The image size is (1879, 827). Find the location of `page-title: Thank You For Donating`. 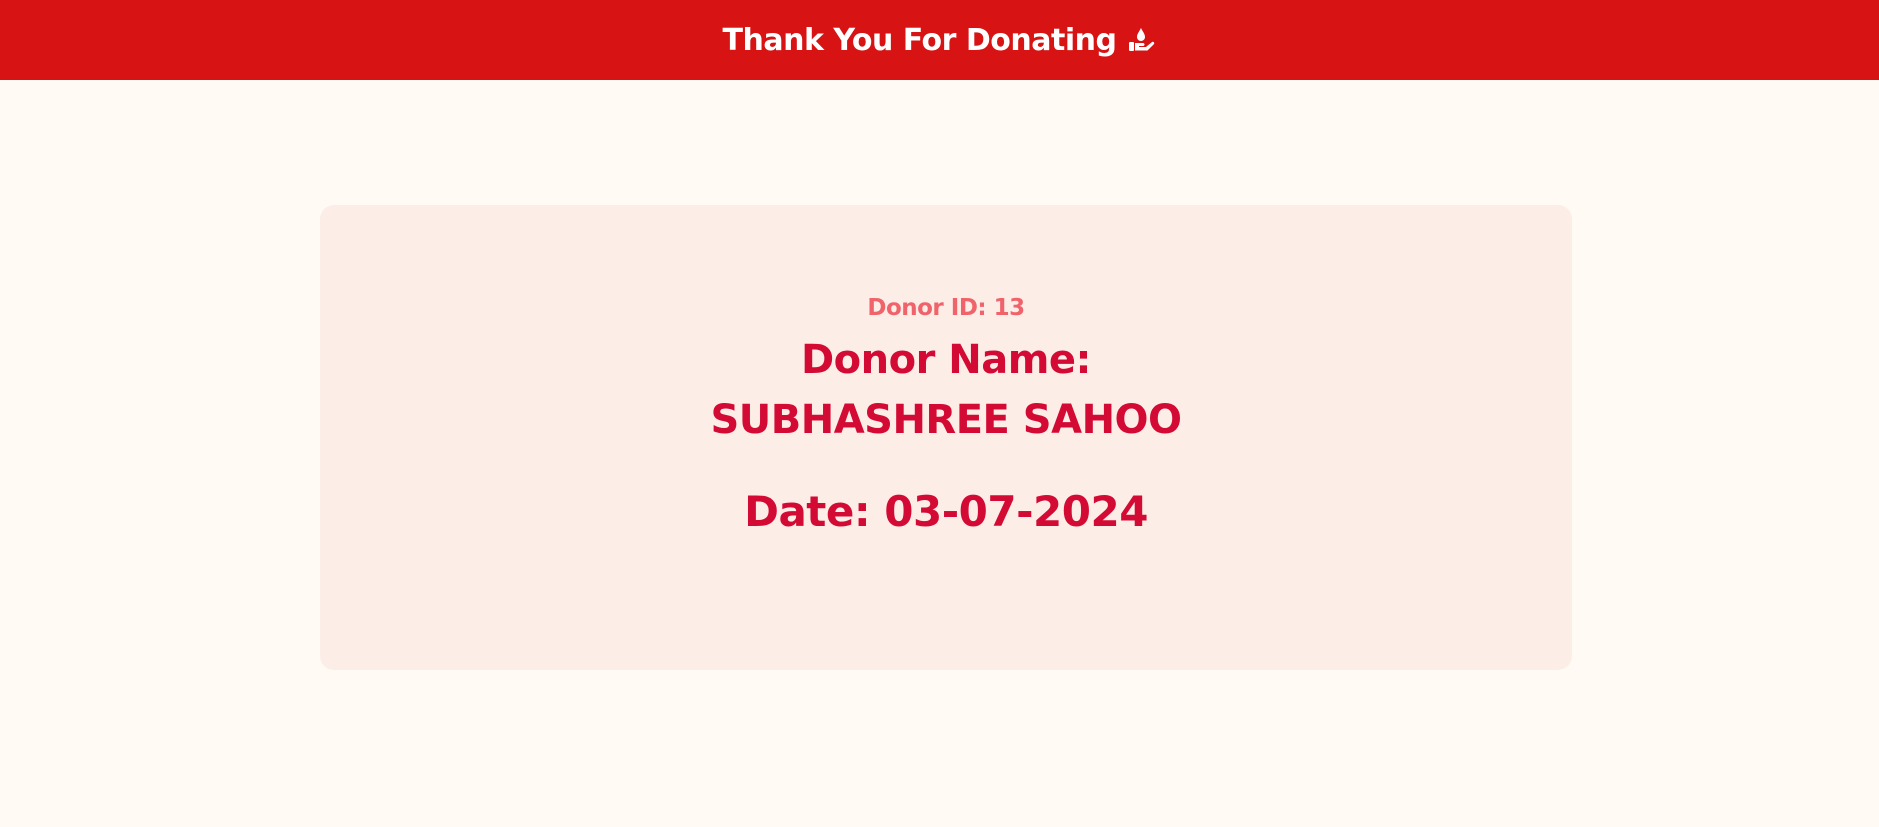

page-title: Thank You For Donating is located at coordinates (919, 40).